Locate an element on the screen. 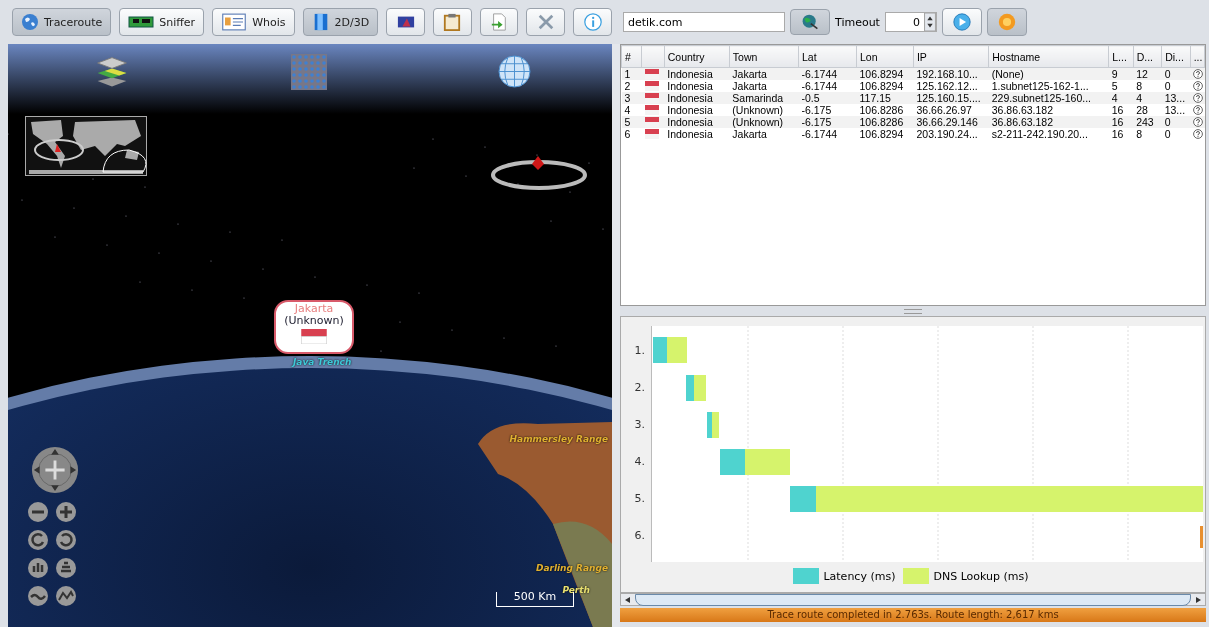  elevation-button is located at coordinates (66, 596).